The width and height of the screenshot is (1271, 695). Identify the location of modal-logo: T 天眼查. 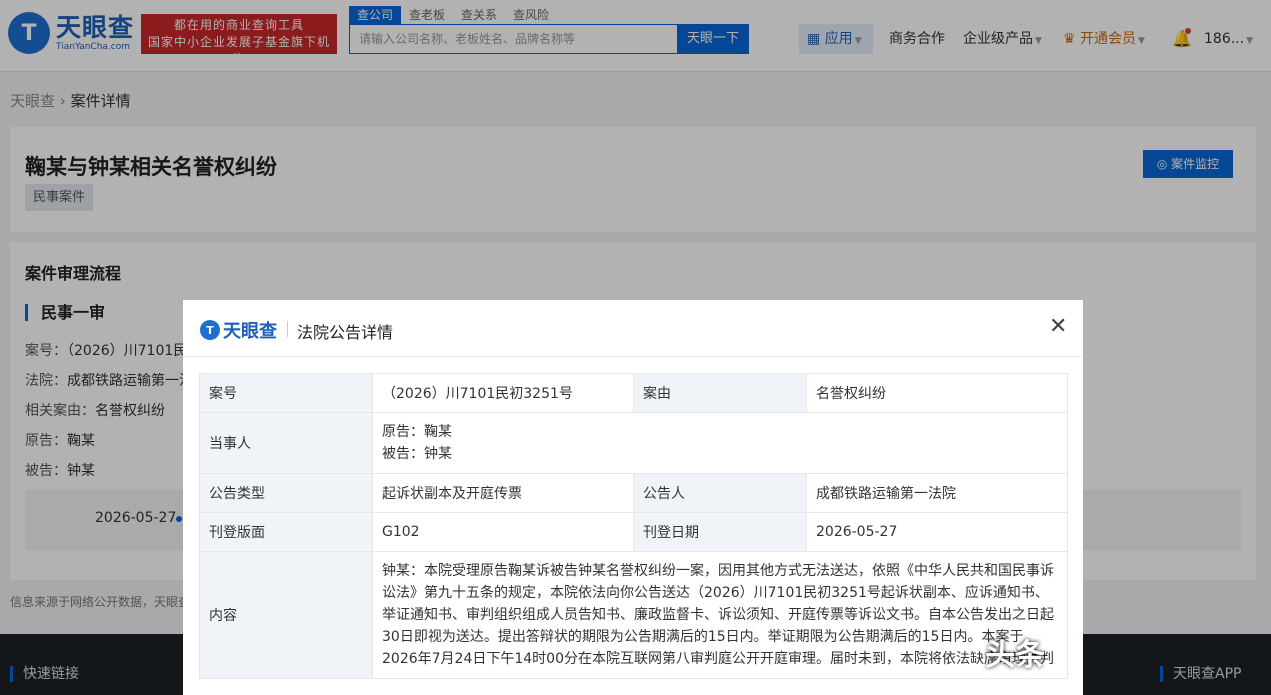
(238, 330).